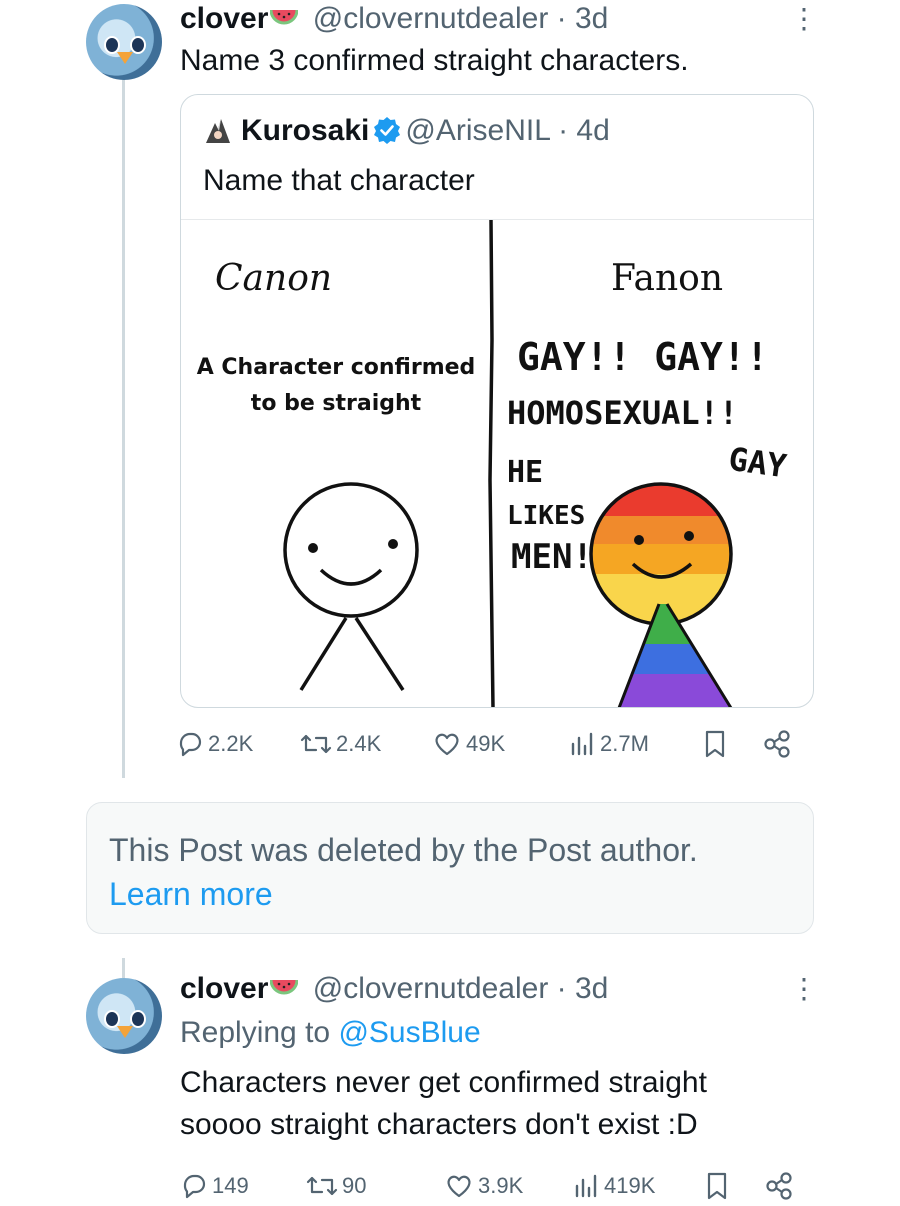 Image resolution: width=900 pixels, height=1206 pixels. What do you see at coordinates (351, 586) in the screenshot?
I see `plain-stick-figure` at bounding box center [351, 586].